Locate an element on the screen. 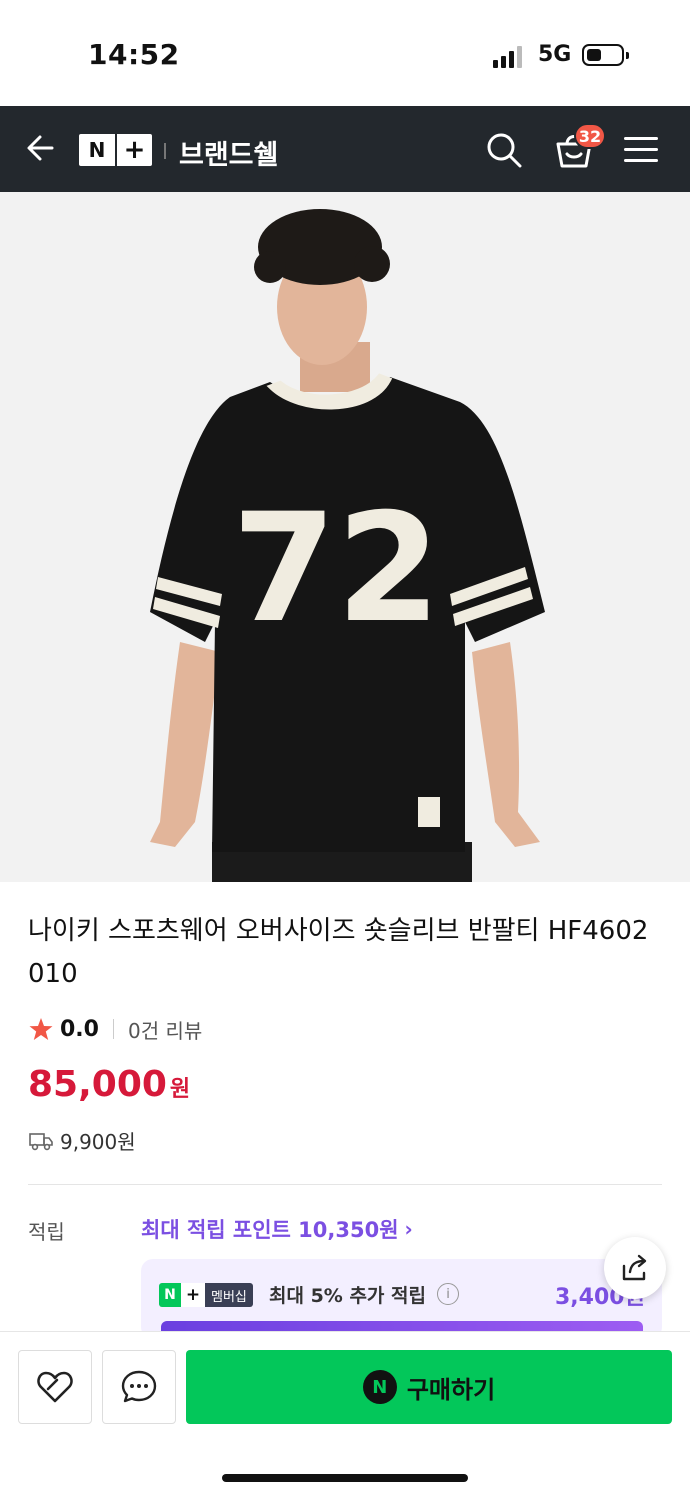  search-icon is located at coordinates (504, 150).